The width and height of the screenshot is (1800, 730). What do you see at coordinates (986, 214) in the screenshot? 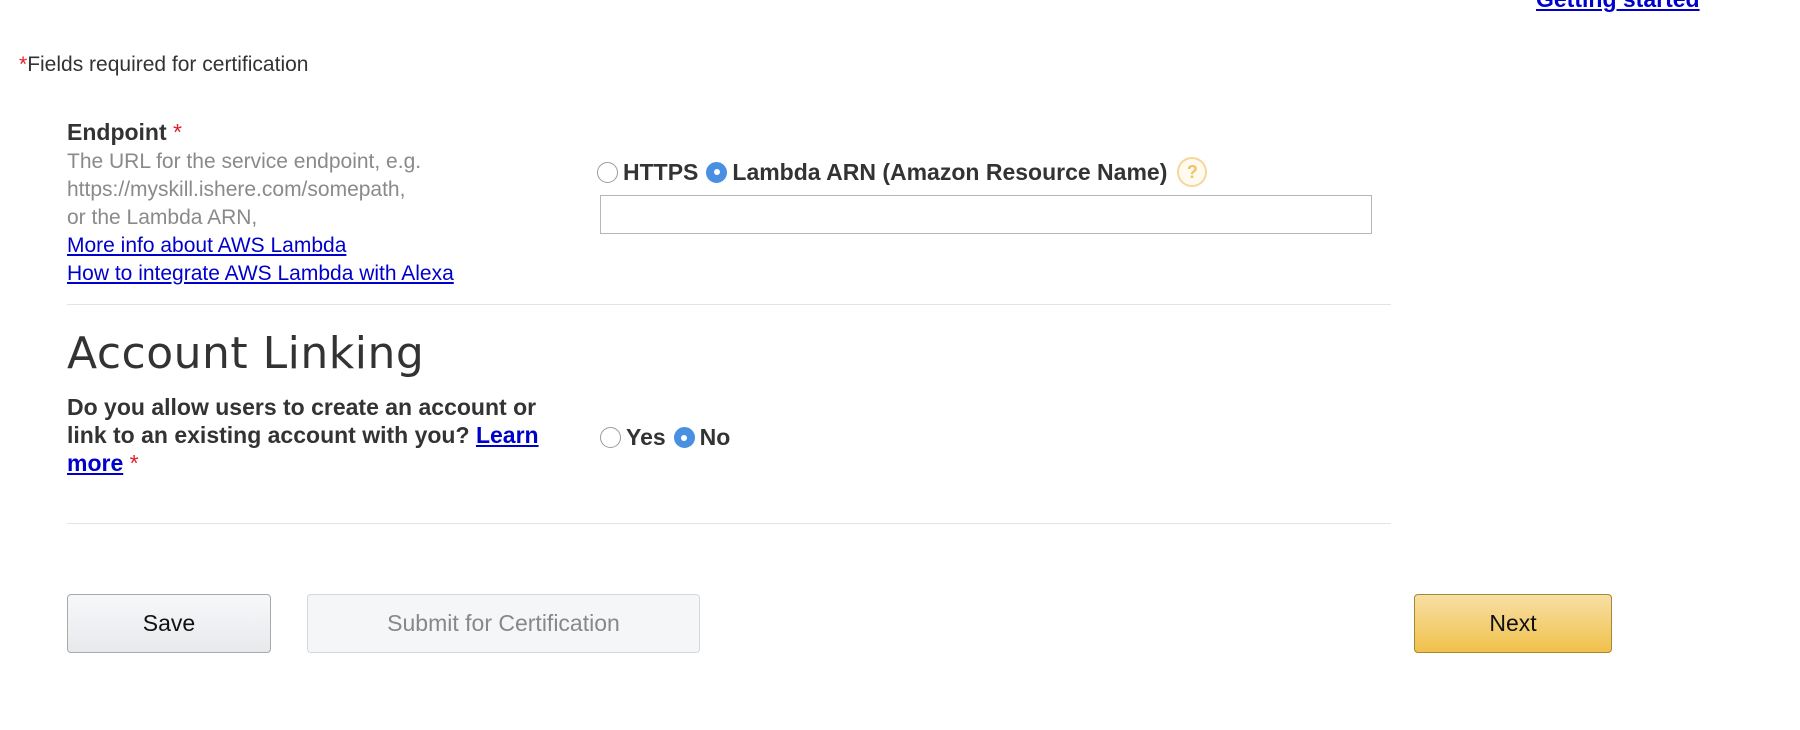
I see `lambda-arn-input` at bounding box center [986, 214].